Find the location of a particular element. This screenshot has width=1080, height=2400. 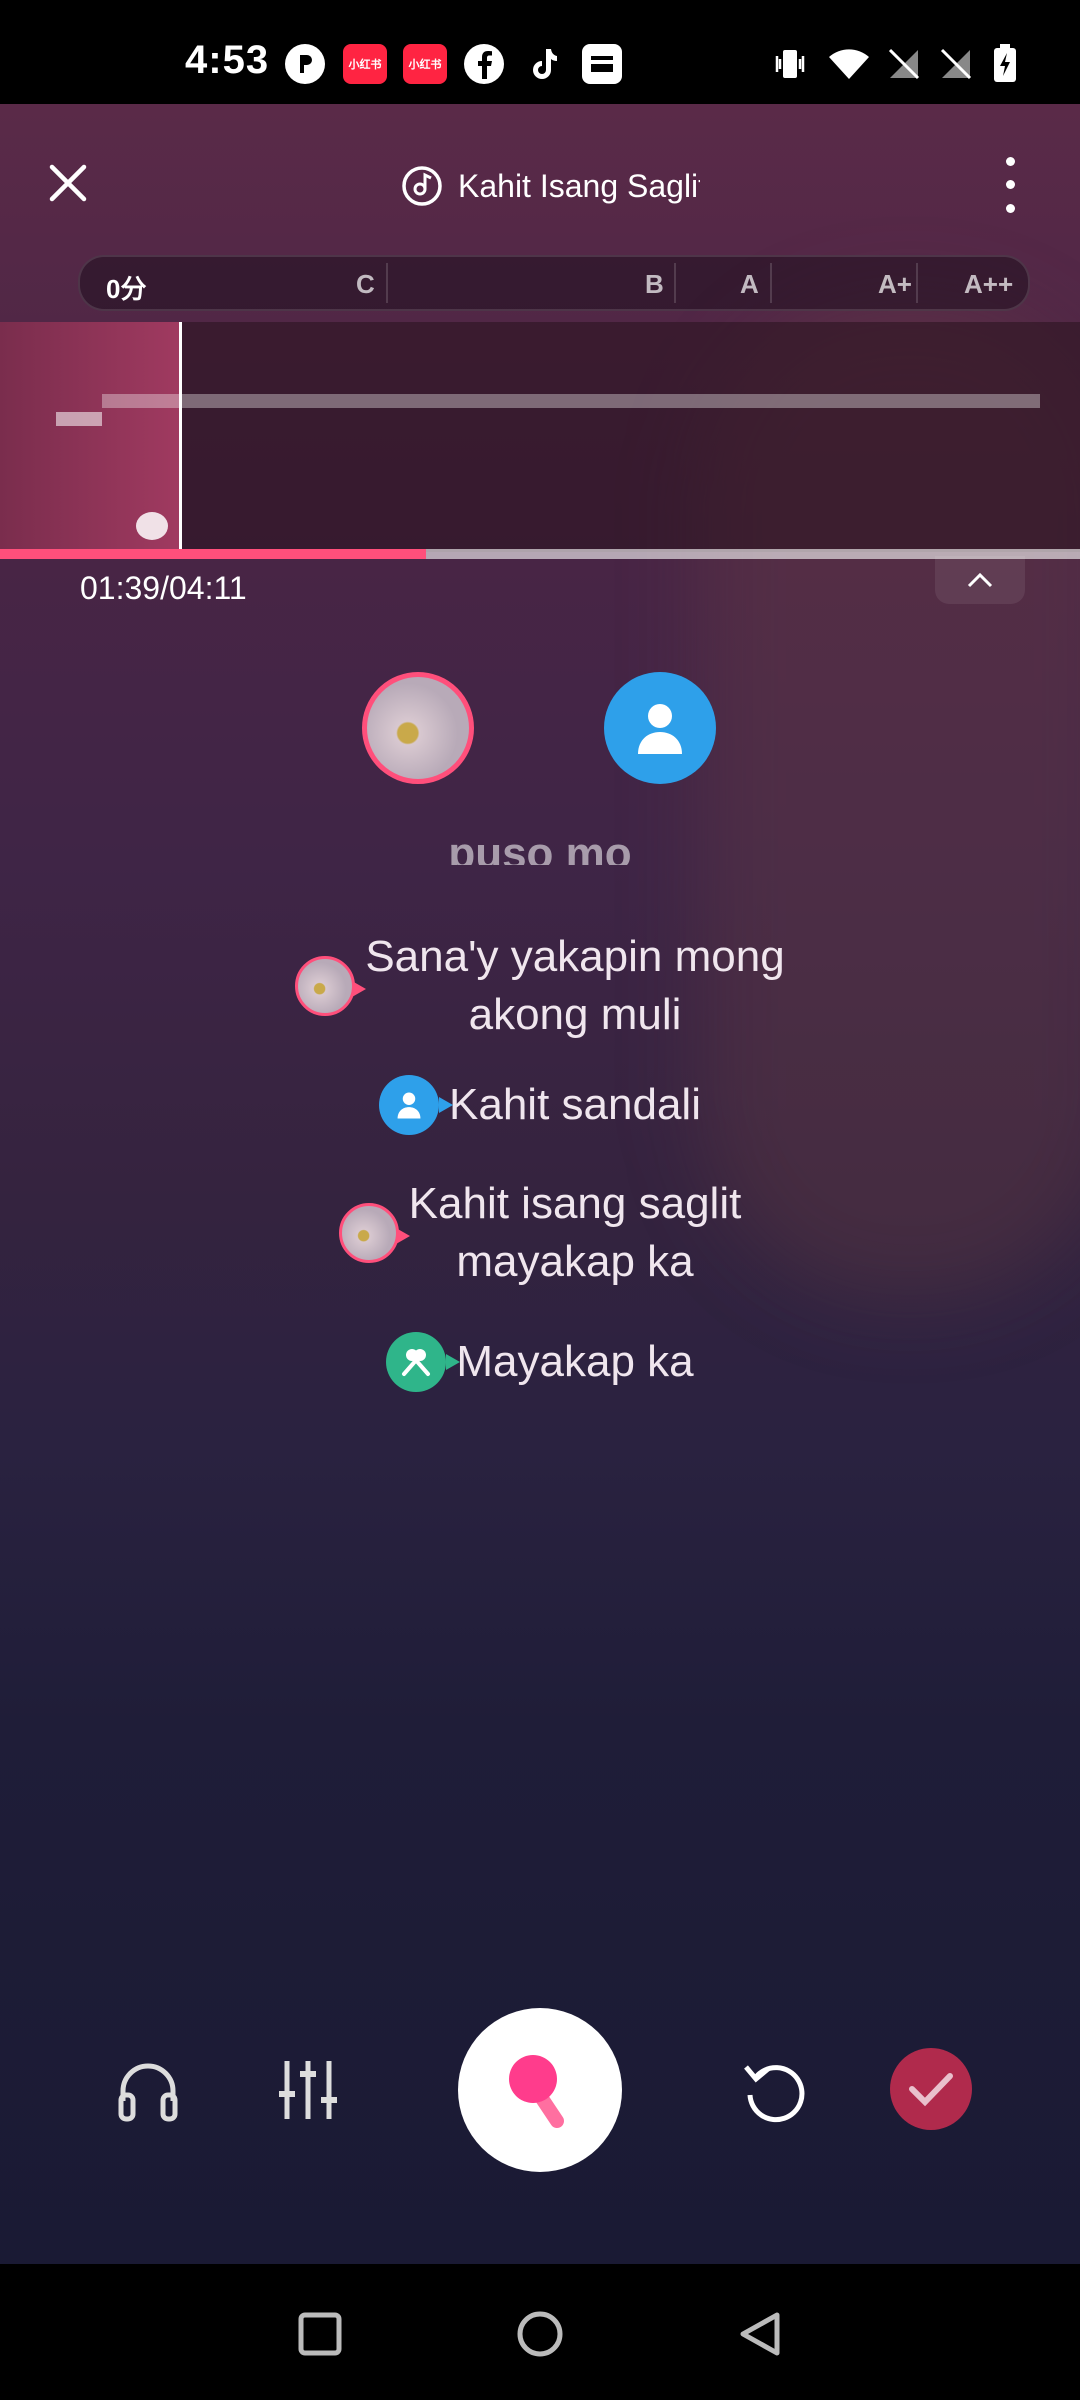

lyric-text: Kahit sandali is located at coordinates (575, 1104).